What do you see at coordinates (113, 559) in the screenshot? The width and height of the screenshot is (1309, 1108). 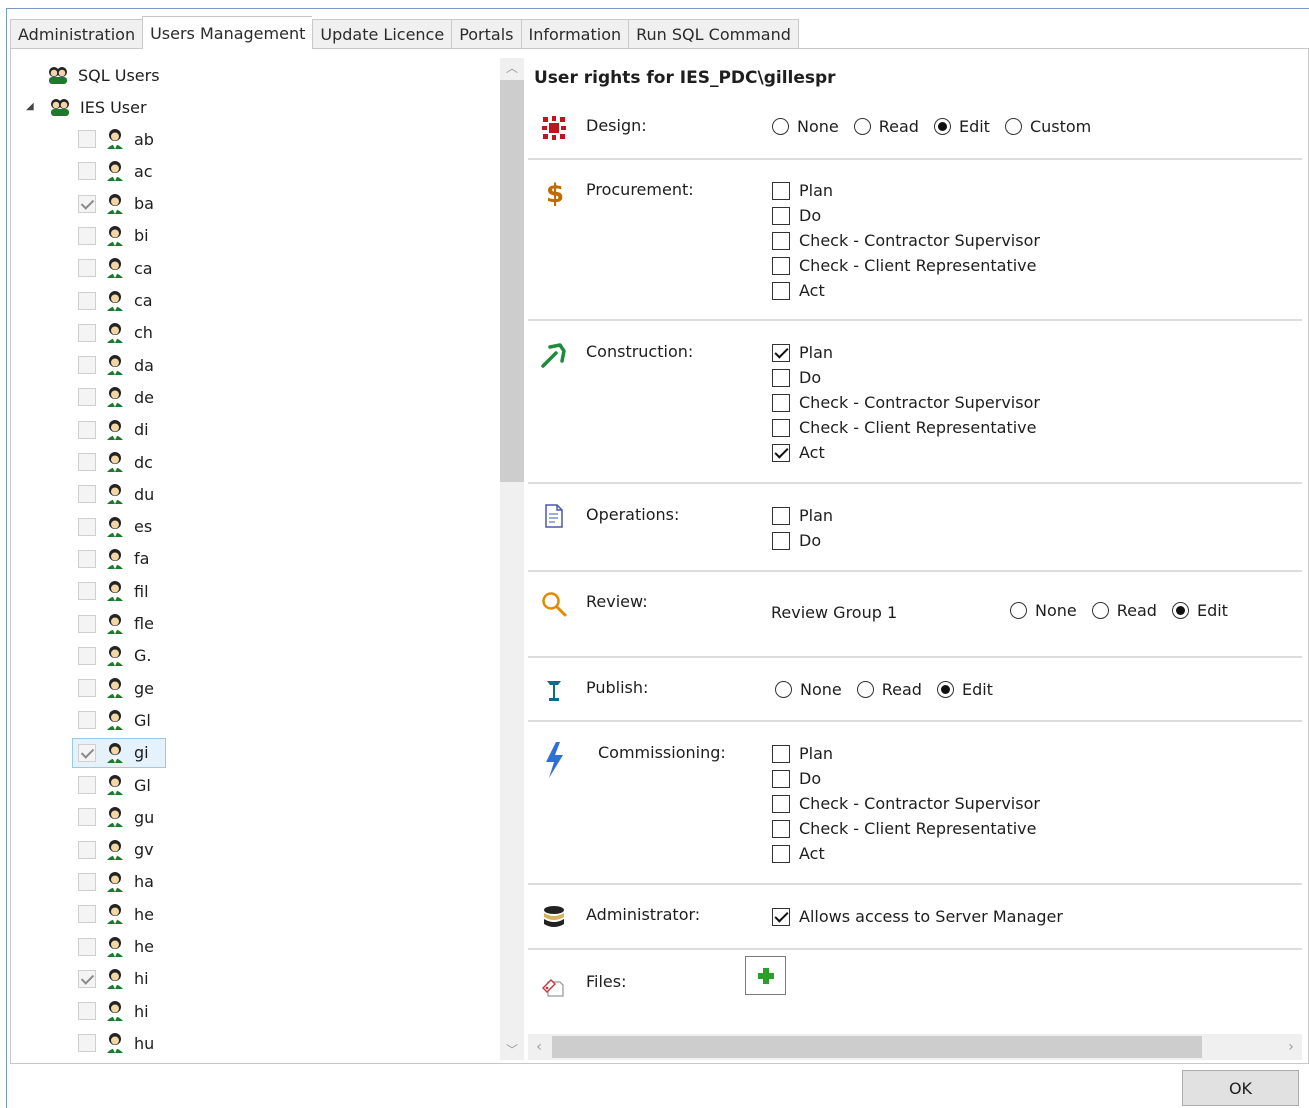 I see `user-tree-item: fa` at bounding box center [113, 559].